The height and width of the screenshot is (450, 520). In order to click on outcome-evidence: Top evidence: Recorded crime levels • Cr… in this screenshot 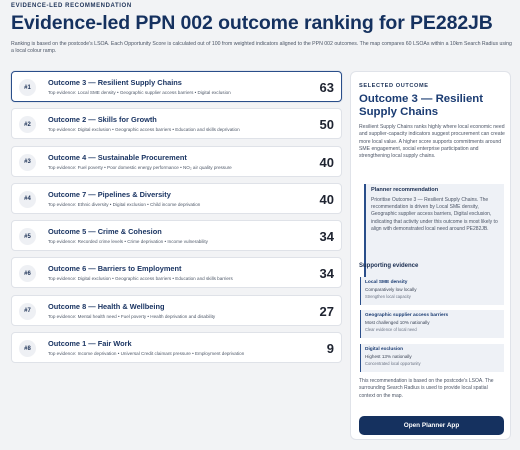, I will do `click(128, 242)`.